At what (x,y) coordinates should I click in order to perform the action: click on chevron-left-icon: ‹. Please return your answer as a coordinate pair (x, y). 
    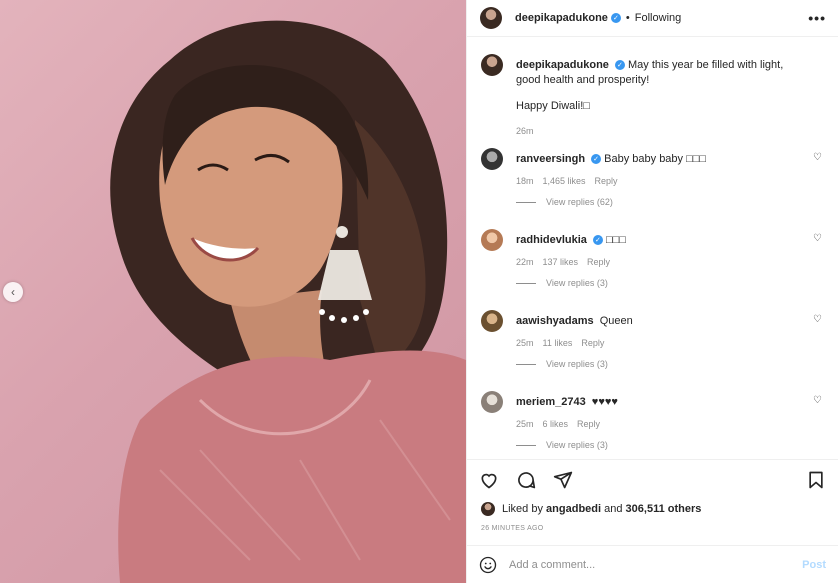
    Looking at the image, I should click on (13, 292).